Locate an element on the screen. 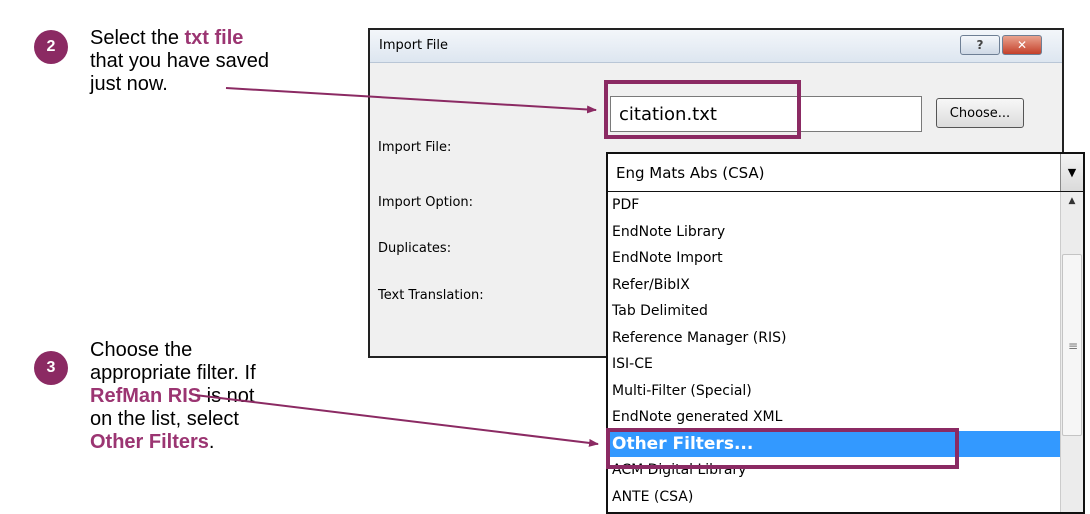 The height and width of the screenshot is (514, 1090). step-3-line-4: on the list, select is located at coordinates (164, 419).